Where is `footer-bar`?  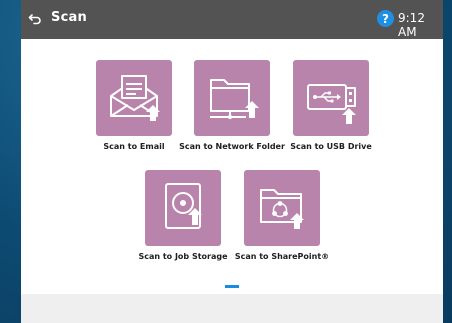 footer-bar is located at coordinates (232, 308).